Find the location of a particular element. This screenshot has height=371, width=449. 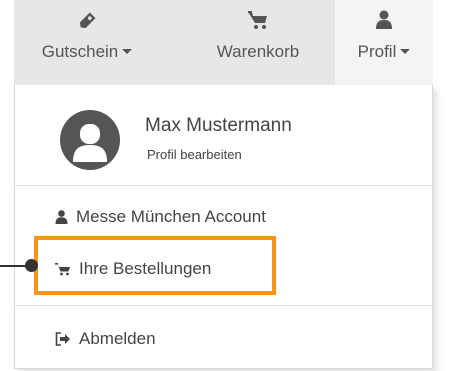

tag-icon is located at coordinates (87, 21).